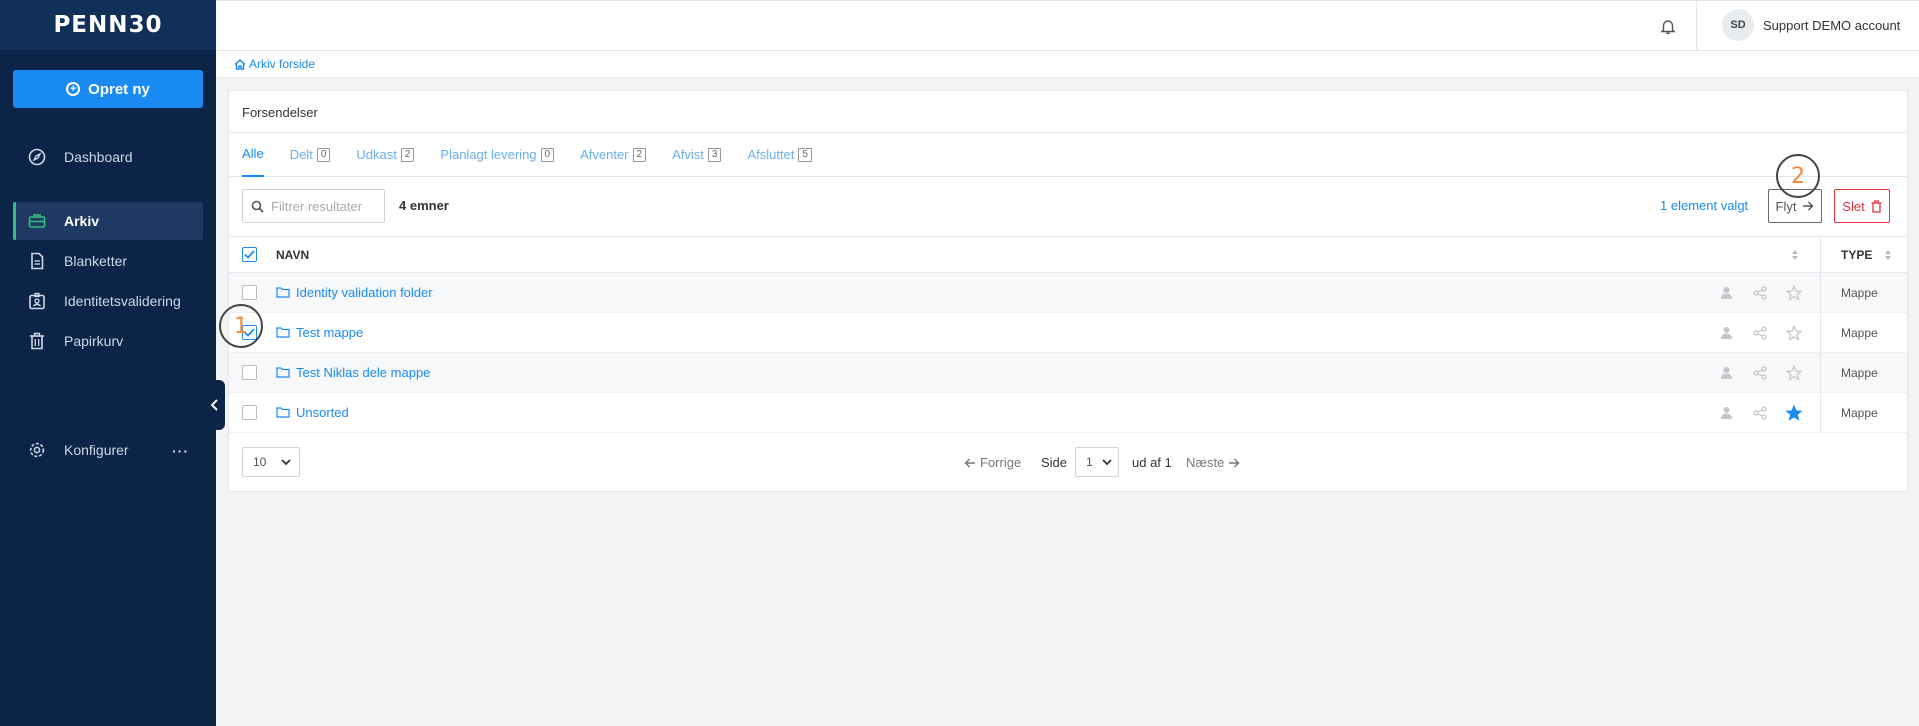 Image resolution: width=1919 pixels, height=726 pixels. I want to click on column-header-type: TYPE, so click(1856, 255).